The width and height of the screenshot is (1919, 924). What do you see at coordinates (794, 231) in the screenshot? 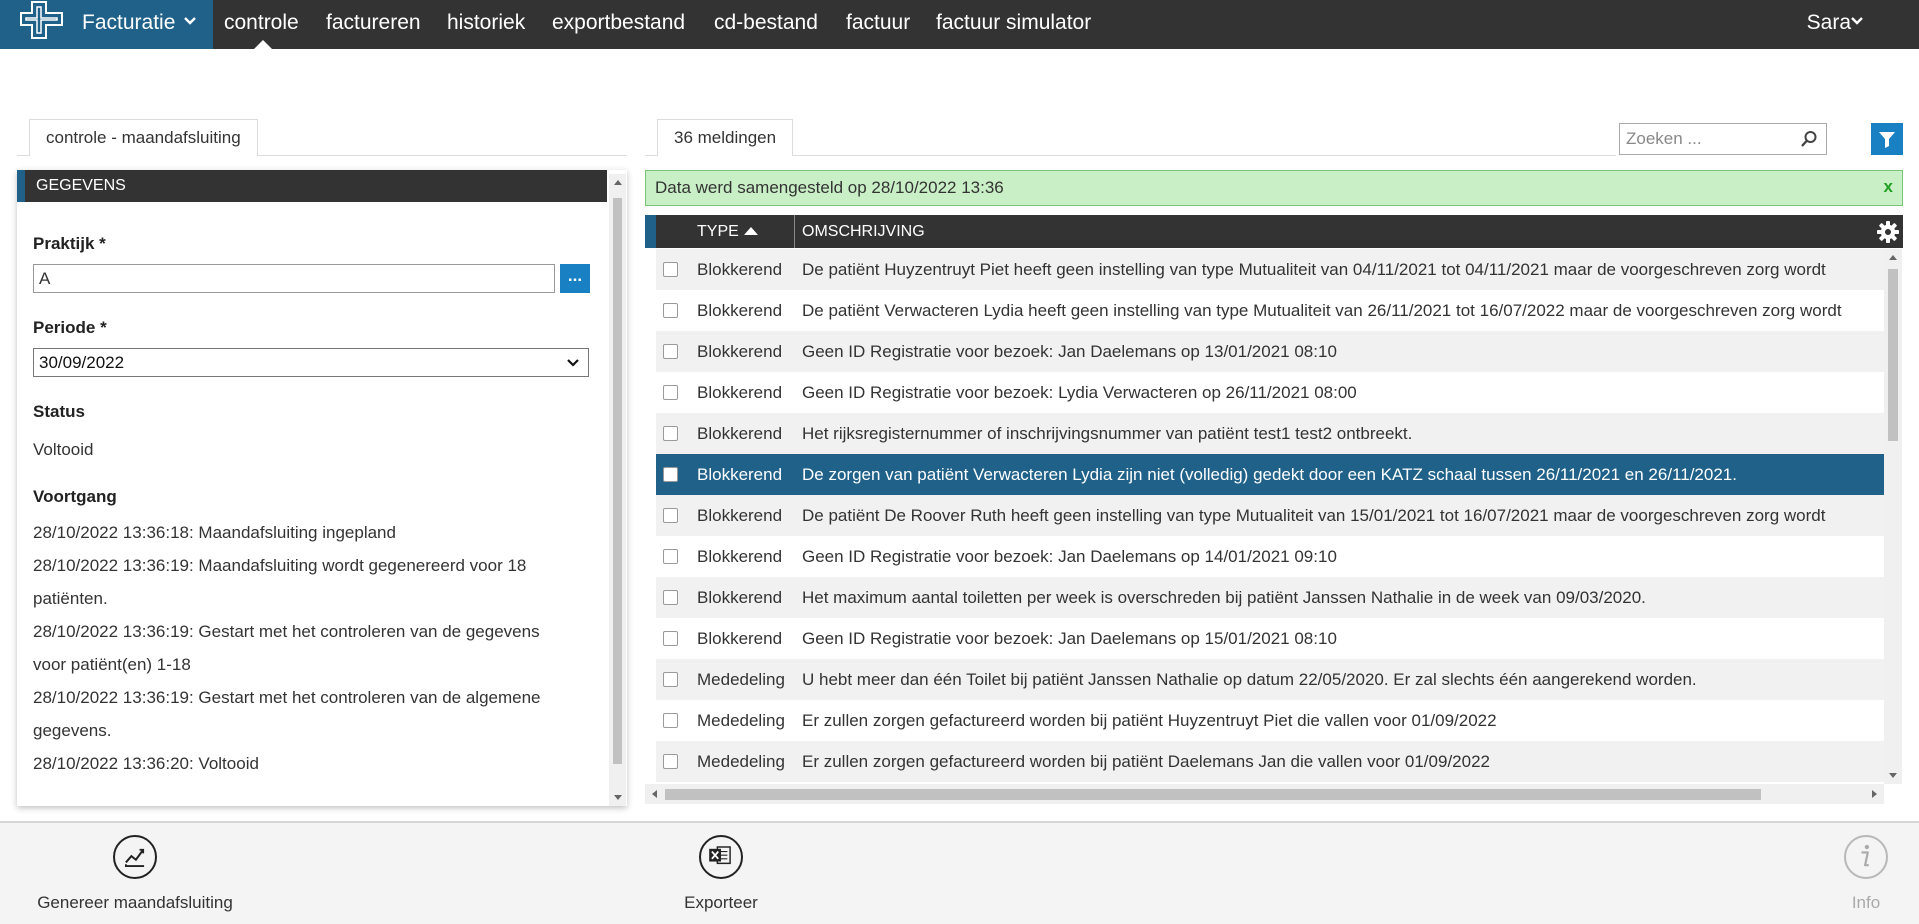
I see `column-divider` at bounding box center [794, 231].